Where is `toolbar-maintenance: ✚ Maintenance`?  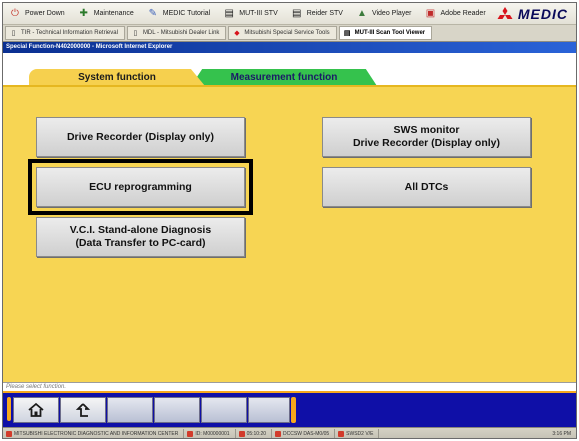 toolbar-maintenance: ✚ Maintenance is located at coordinates (106, 14).